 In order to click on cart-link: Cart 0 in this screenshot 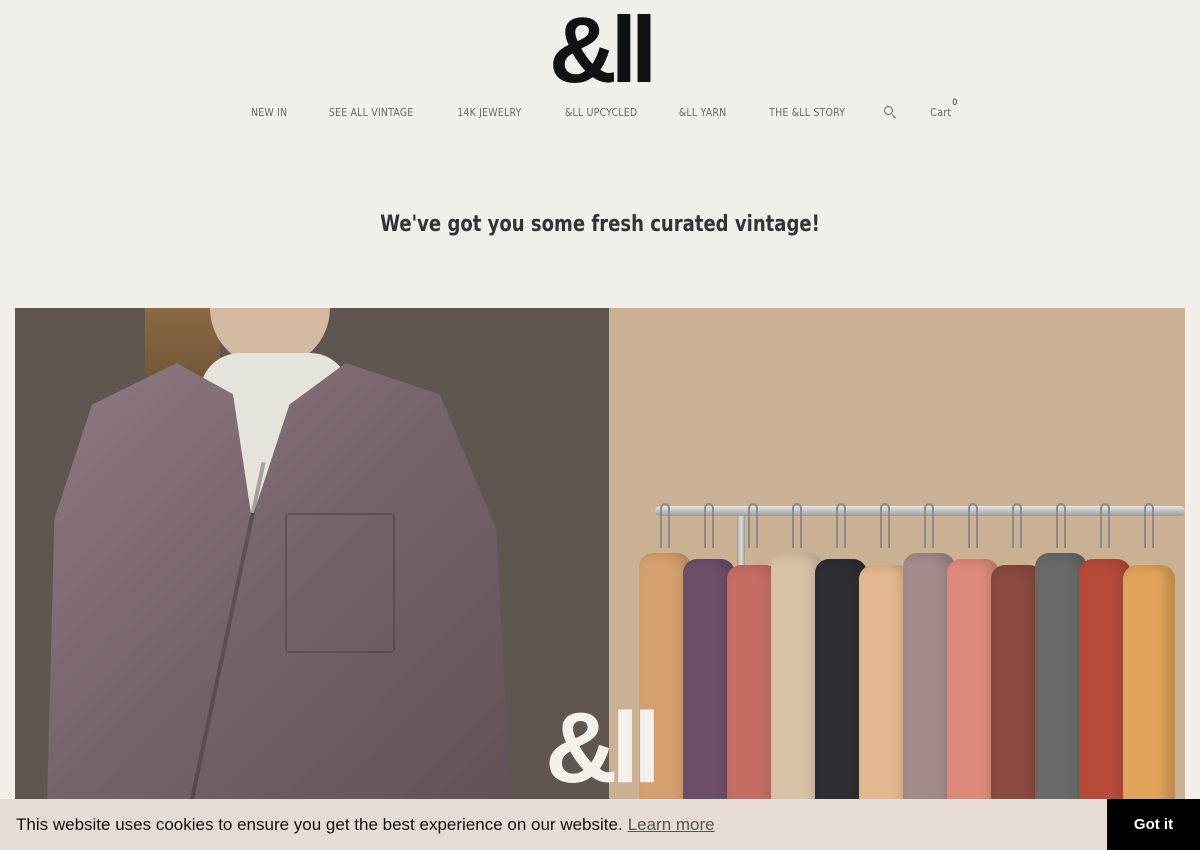, I will do `click(943, 108)`.